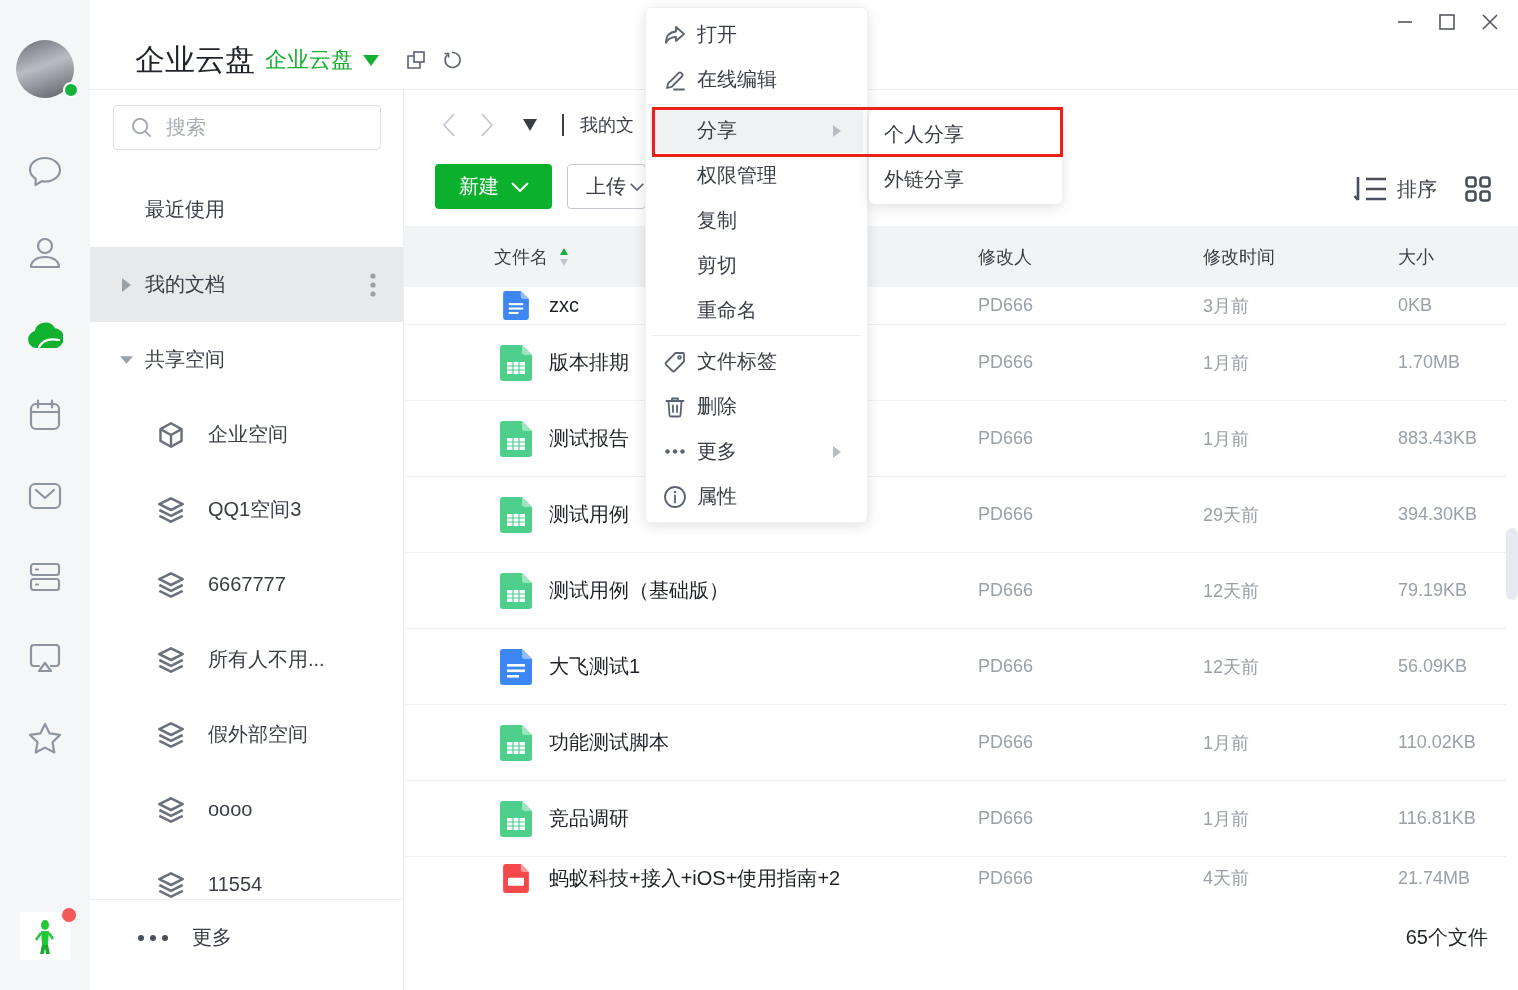  What do you see at coordinates (1446, 937) in the screenshot?
I see `file-count: 65个文件` at bounding box center [1446, 937].